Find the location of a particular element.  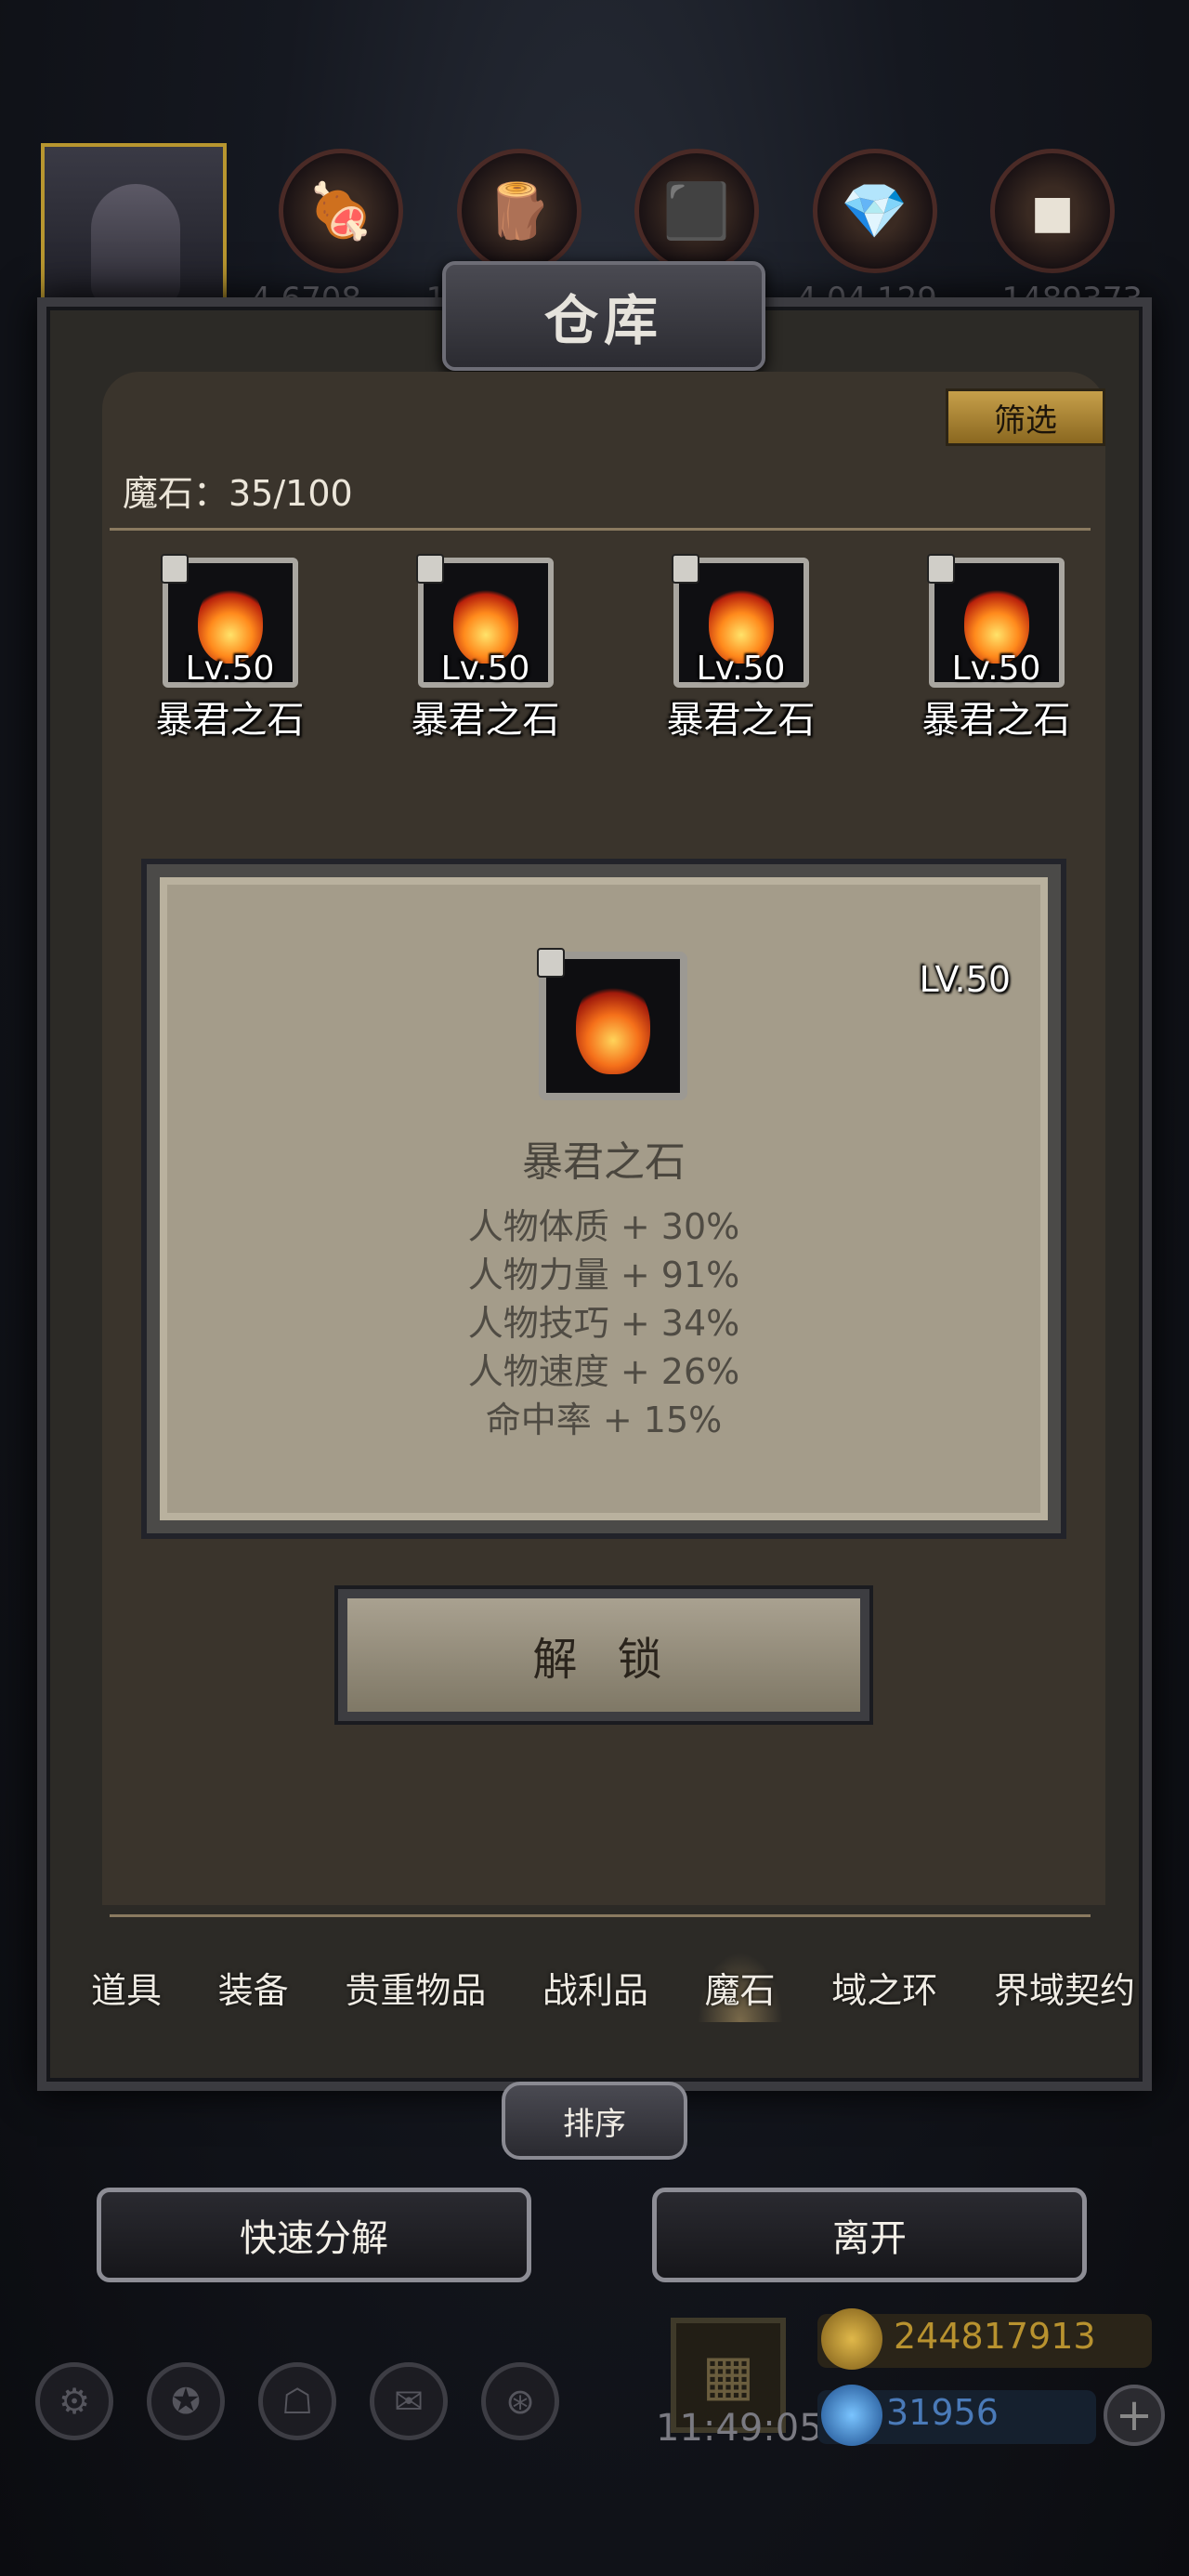

attribute-line: 人物速度 + 26% is located at coordinates (604, 1371).